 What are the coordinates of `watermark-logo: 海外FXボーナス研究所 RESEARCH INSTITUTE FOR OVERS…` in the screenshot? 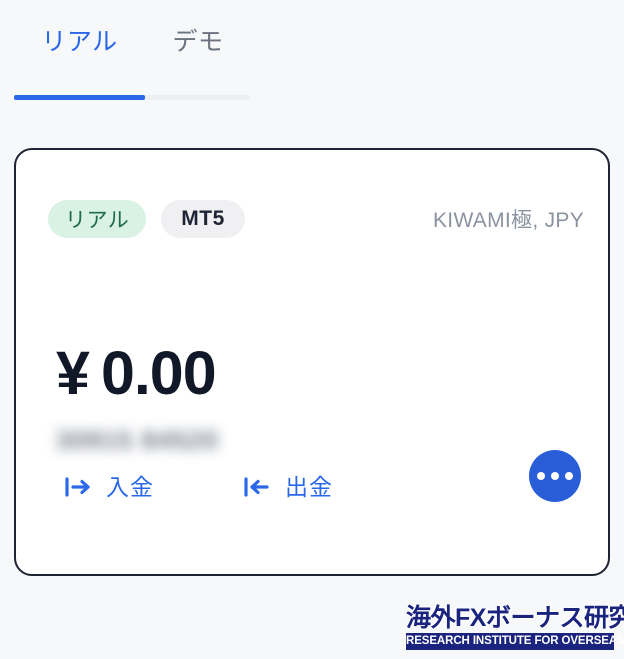 It's located at (515, 626).